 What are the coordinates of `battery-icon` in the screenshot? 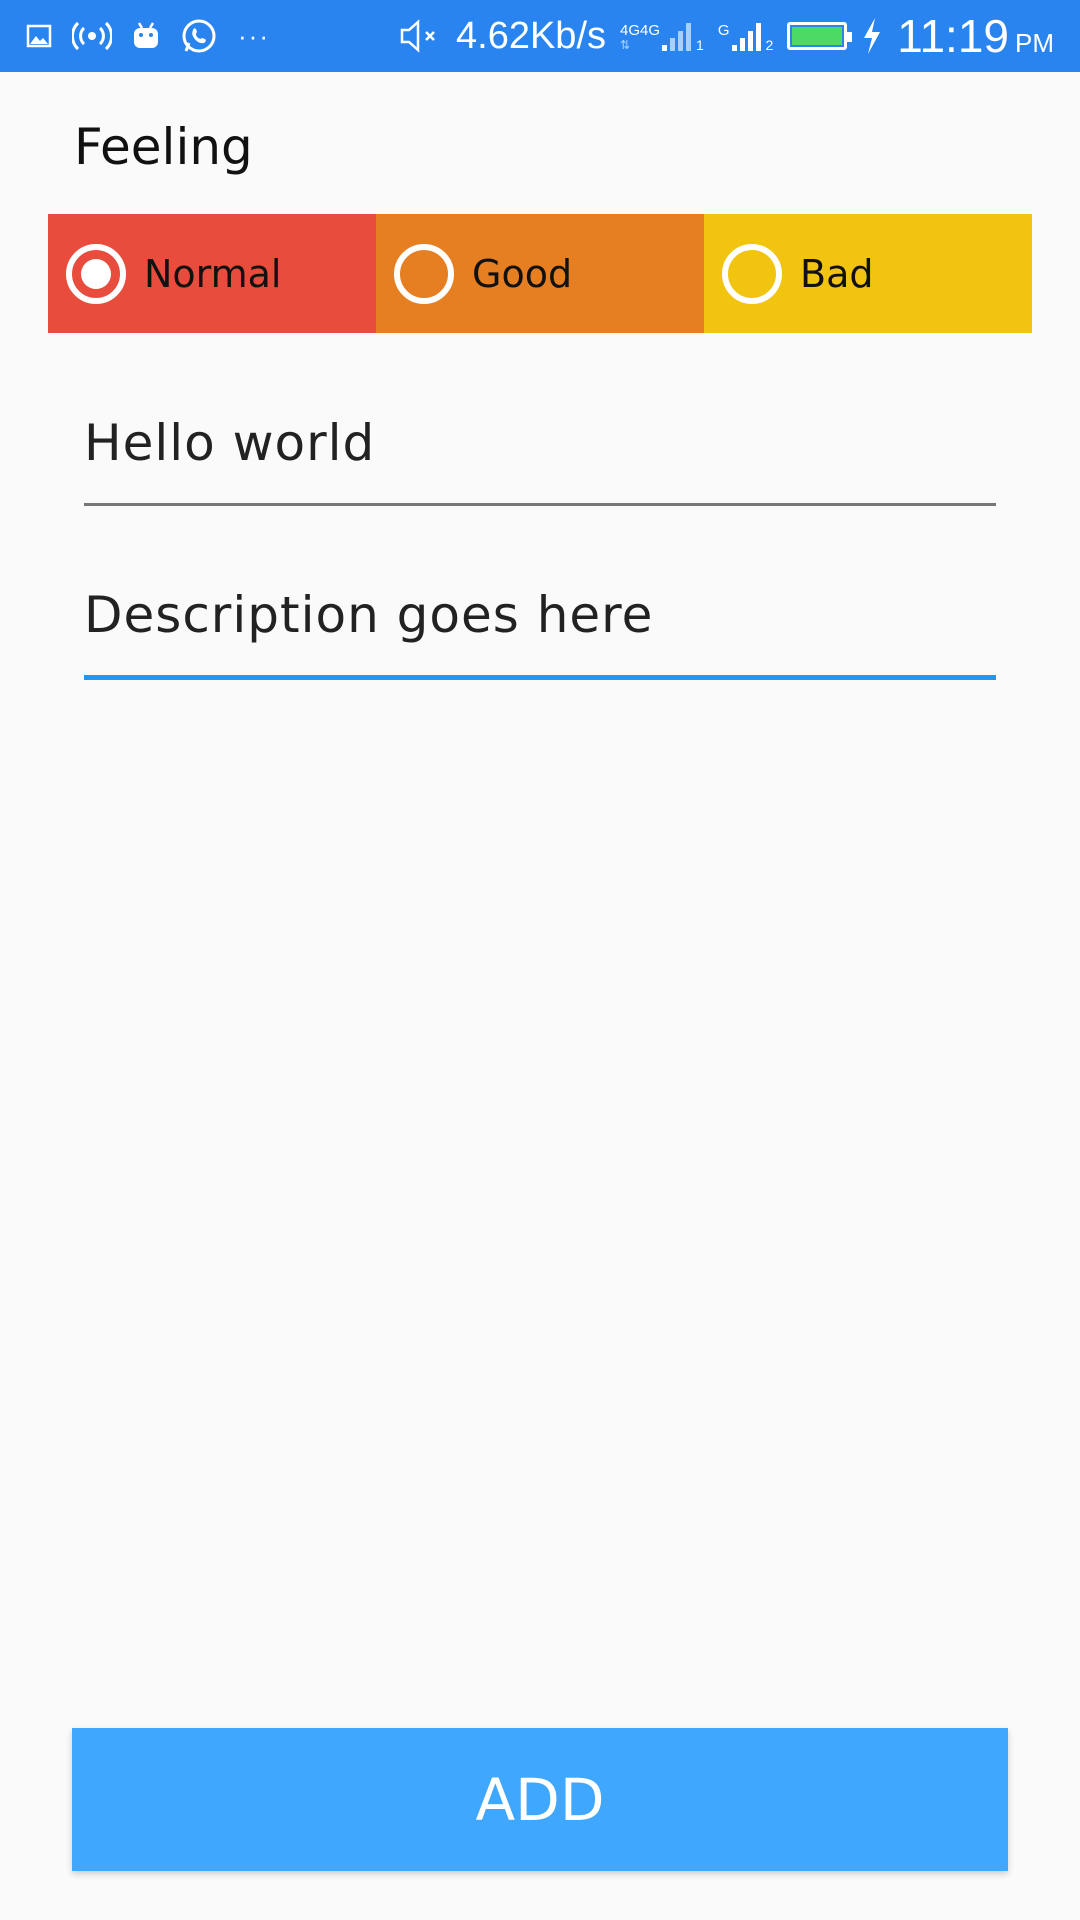 It's located at (820, 36).